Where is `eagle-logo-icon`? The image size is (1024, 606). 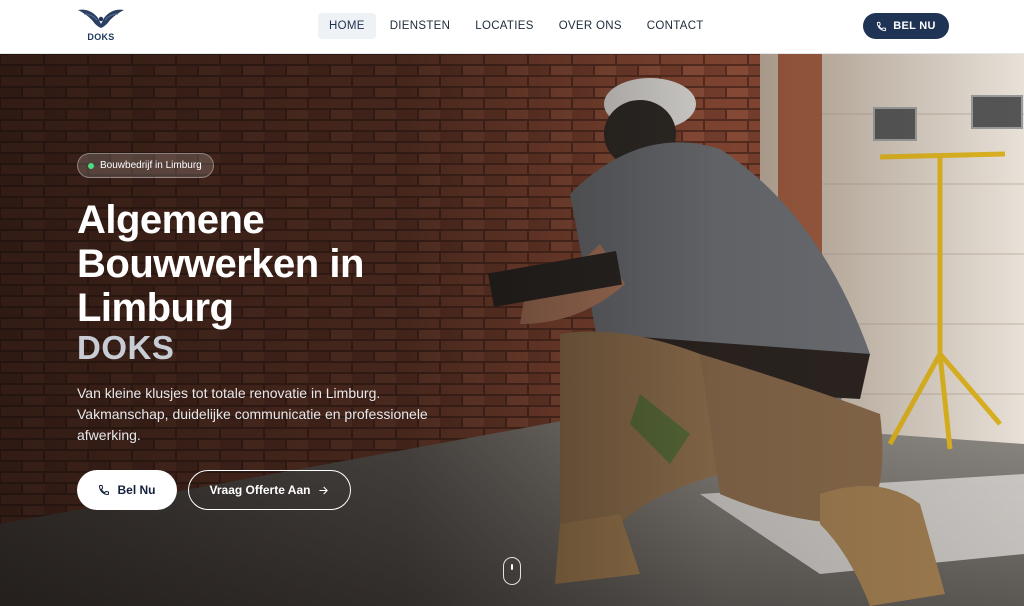 eagle-logo-icon is located at coordinates (101, 18).